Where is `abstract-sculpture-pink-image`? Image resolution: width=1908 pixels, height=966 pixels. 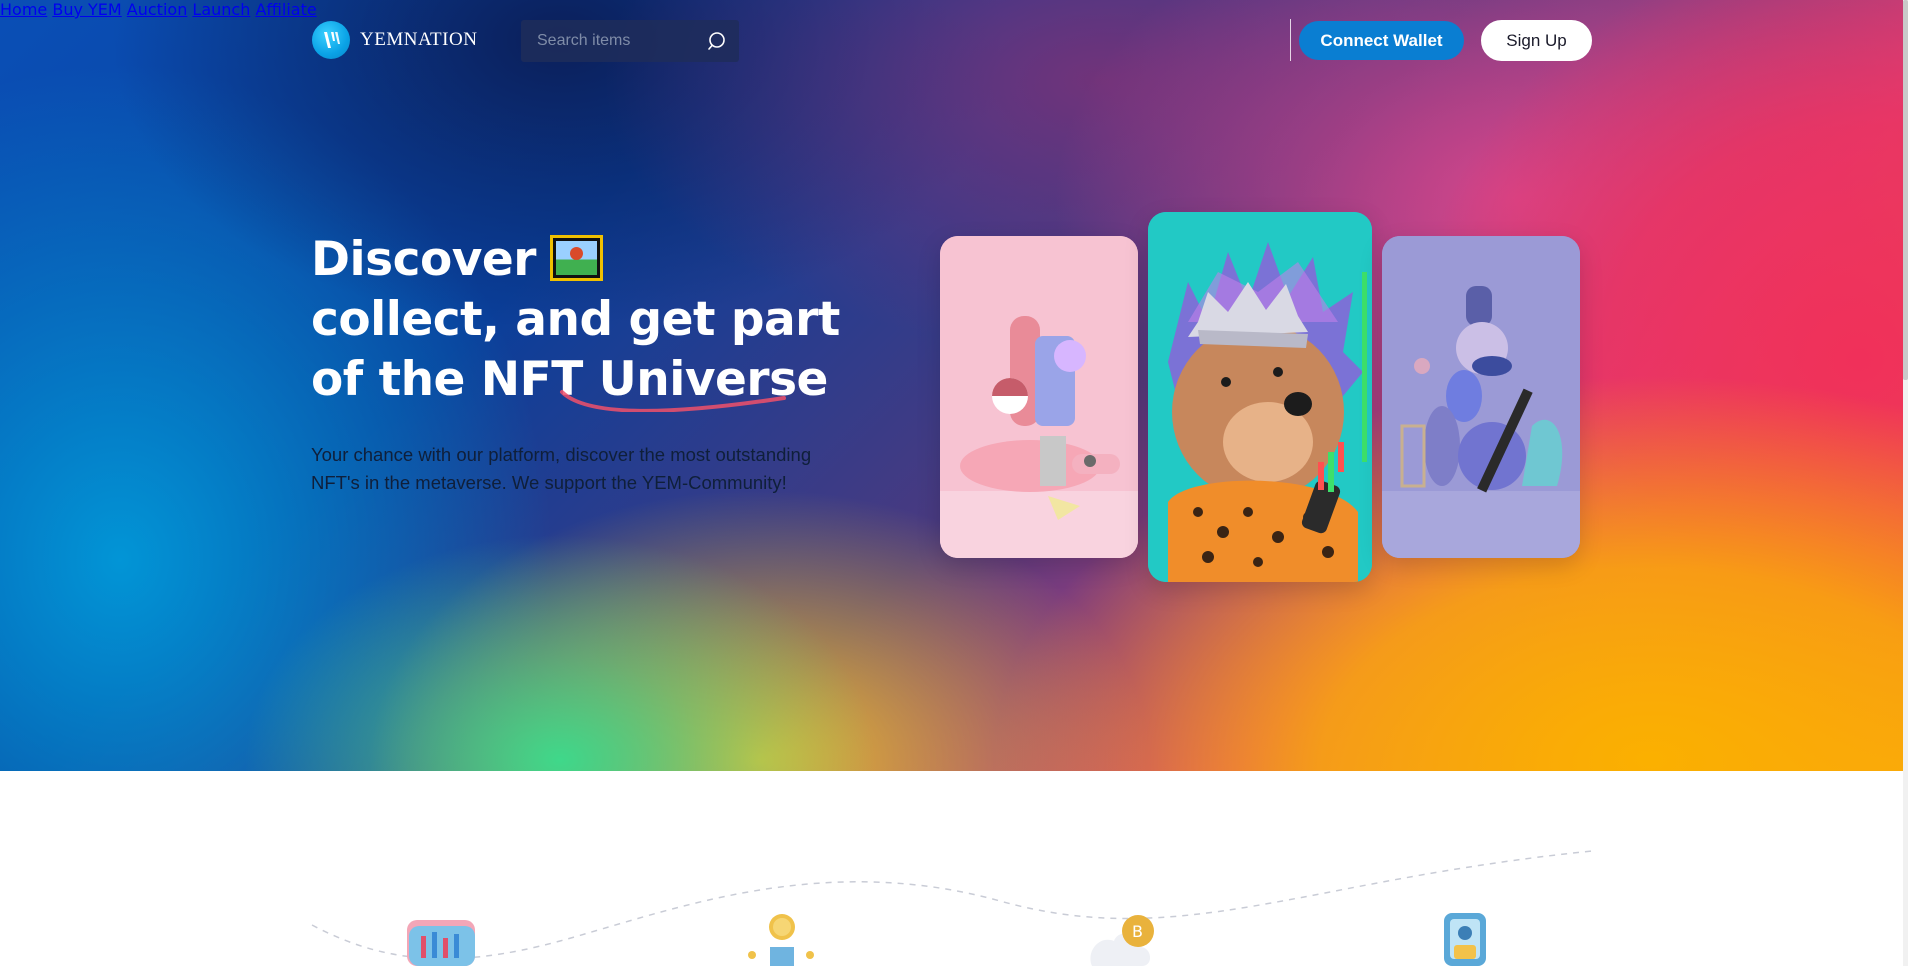 abstract-sculpture-pink-image is located at coordinates (1039, 397).